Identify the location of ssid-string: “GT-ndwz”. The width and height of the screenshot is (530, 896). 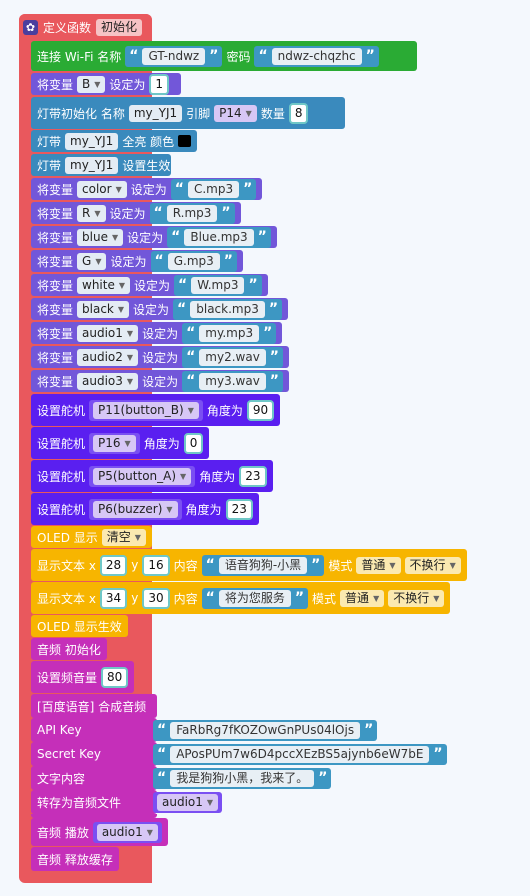
(174, 56).